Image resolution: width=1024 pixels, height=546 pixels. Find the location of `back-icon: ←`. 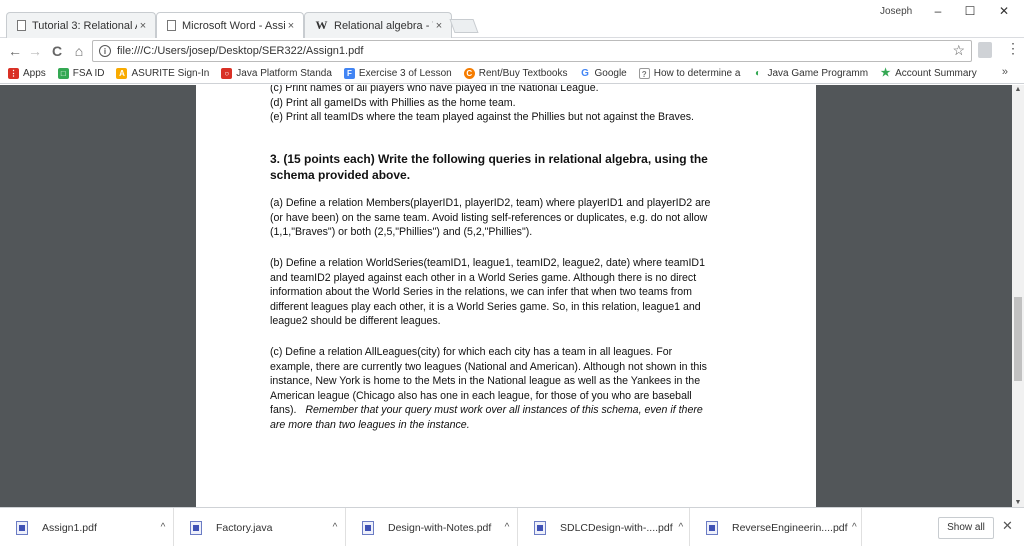

back-icon: ← is located at coordinates (15, 51).